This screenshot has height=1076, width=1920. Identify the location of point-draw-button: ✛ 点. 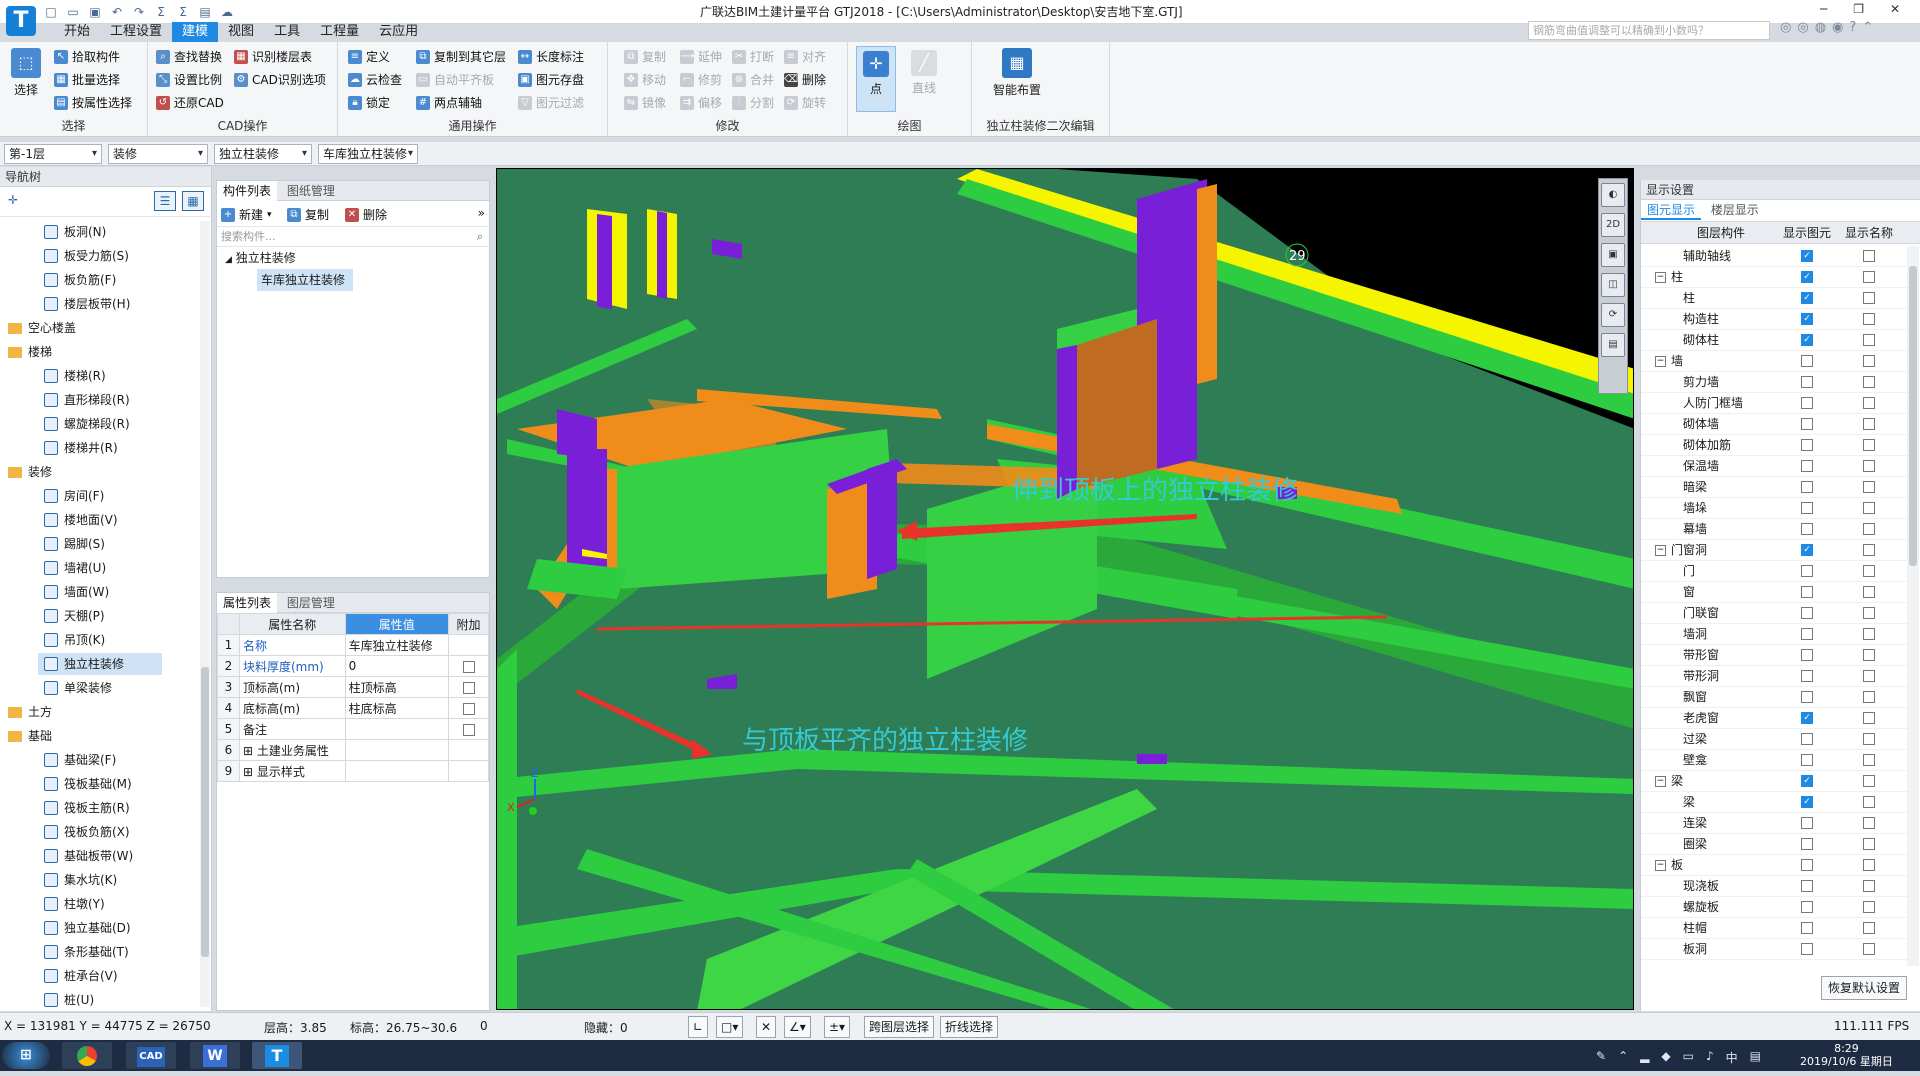
(876, 79).